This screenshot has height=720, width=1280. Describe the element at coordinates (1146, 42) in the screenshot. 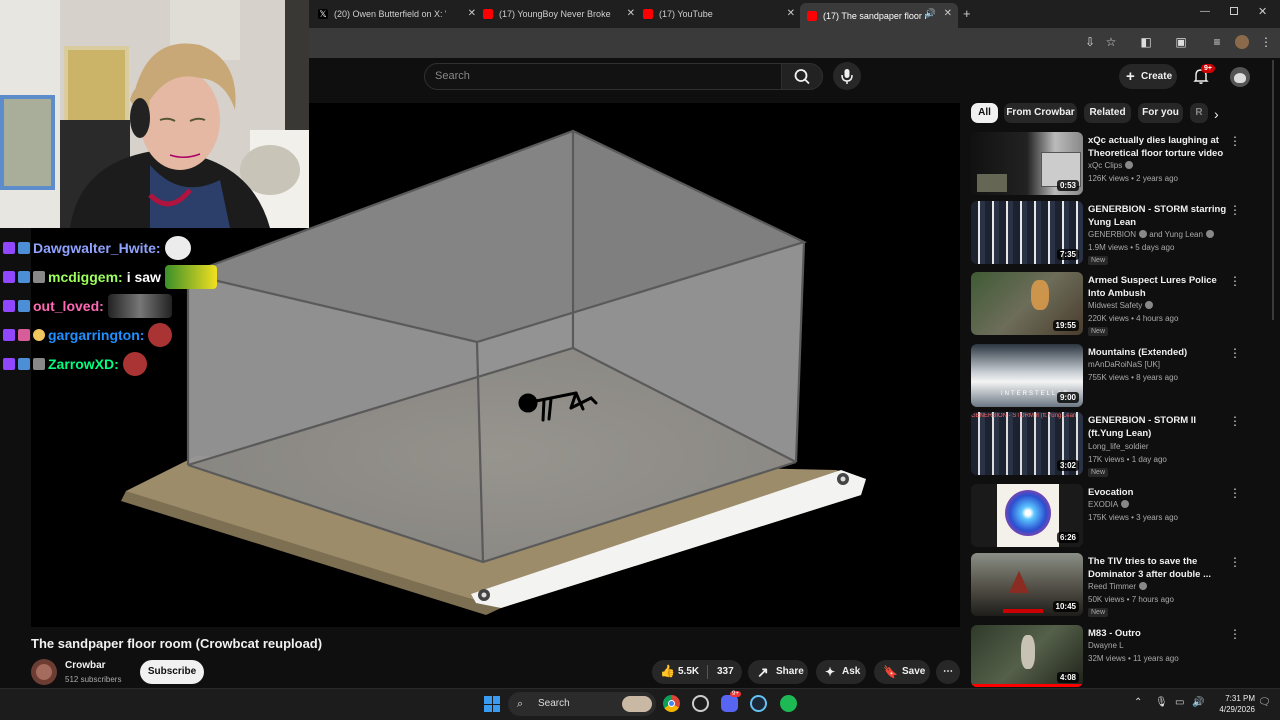

I see `extensions-icon: ◧` at that location.